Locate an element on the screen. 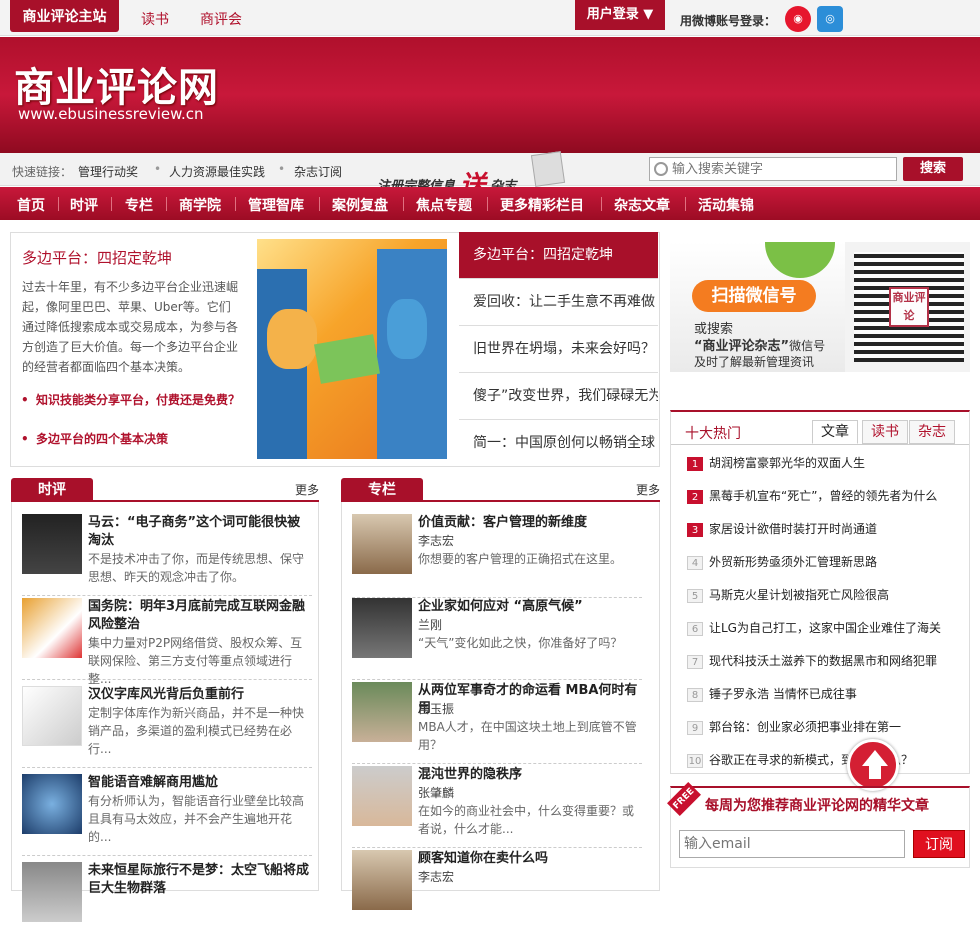 Image resolution: width=980 pixels, height=944 pixels. hot-item: 4 外贸新形势亟须外汇管理新思路 is located at coordinates (824, 563).